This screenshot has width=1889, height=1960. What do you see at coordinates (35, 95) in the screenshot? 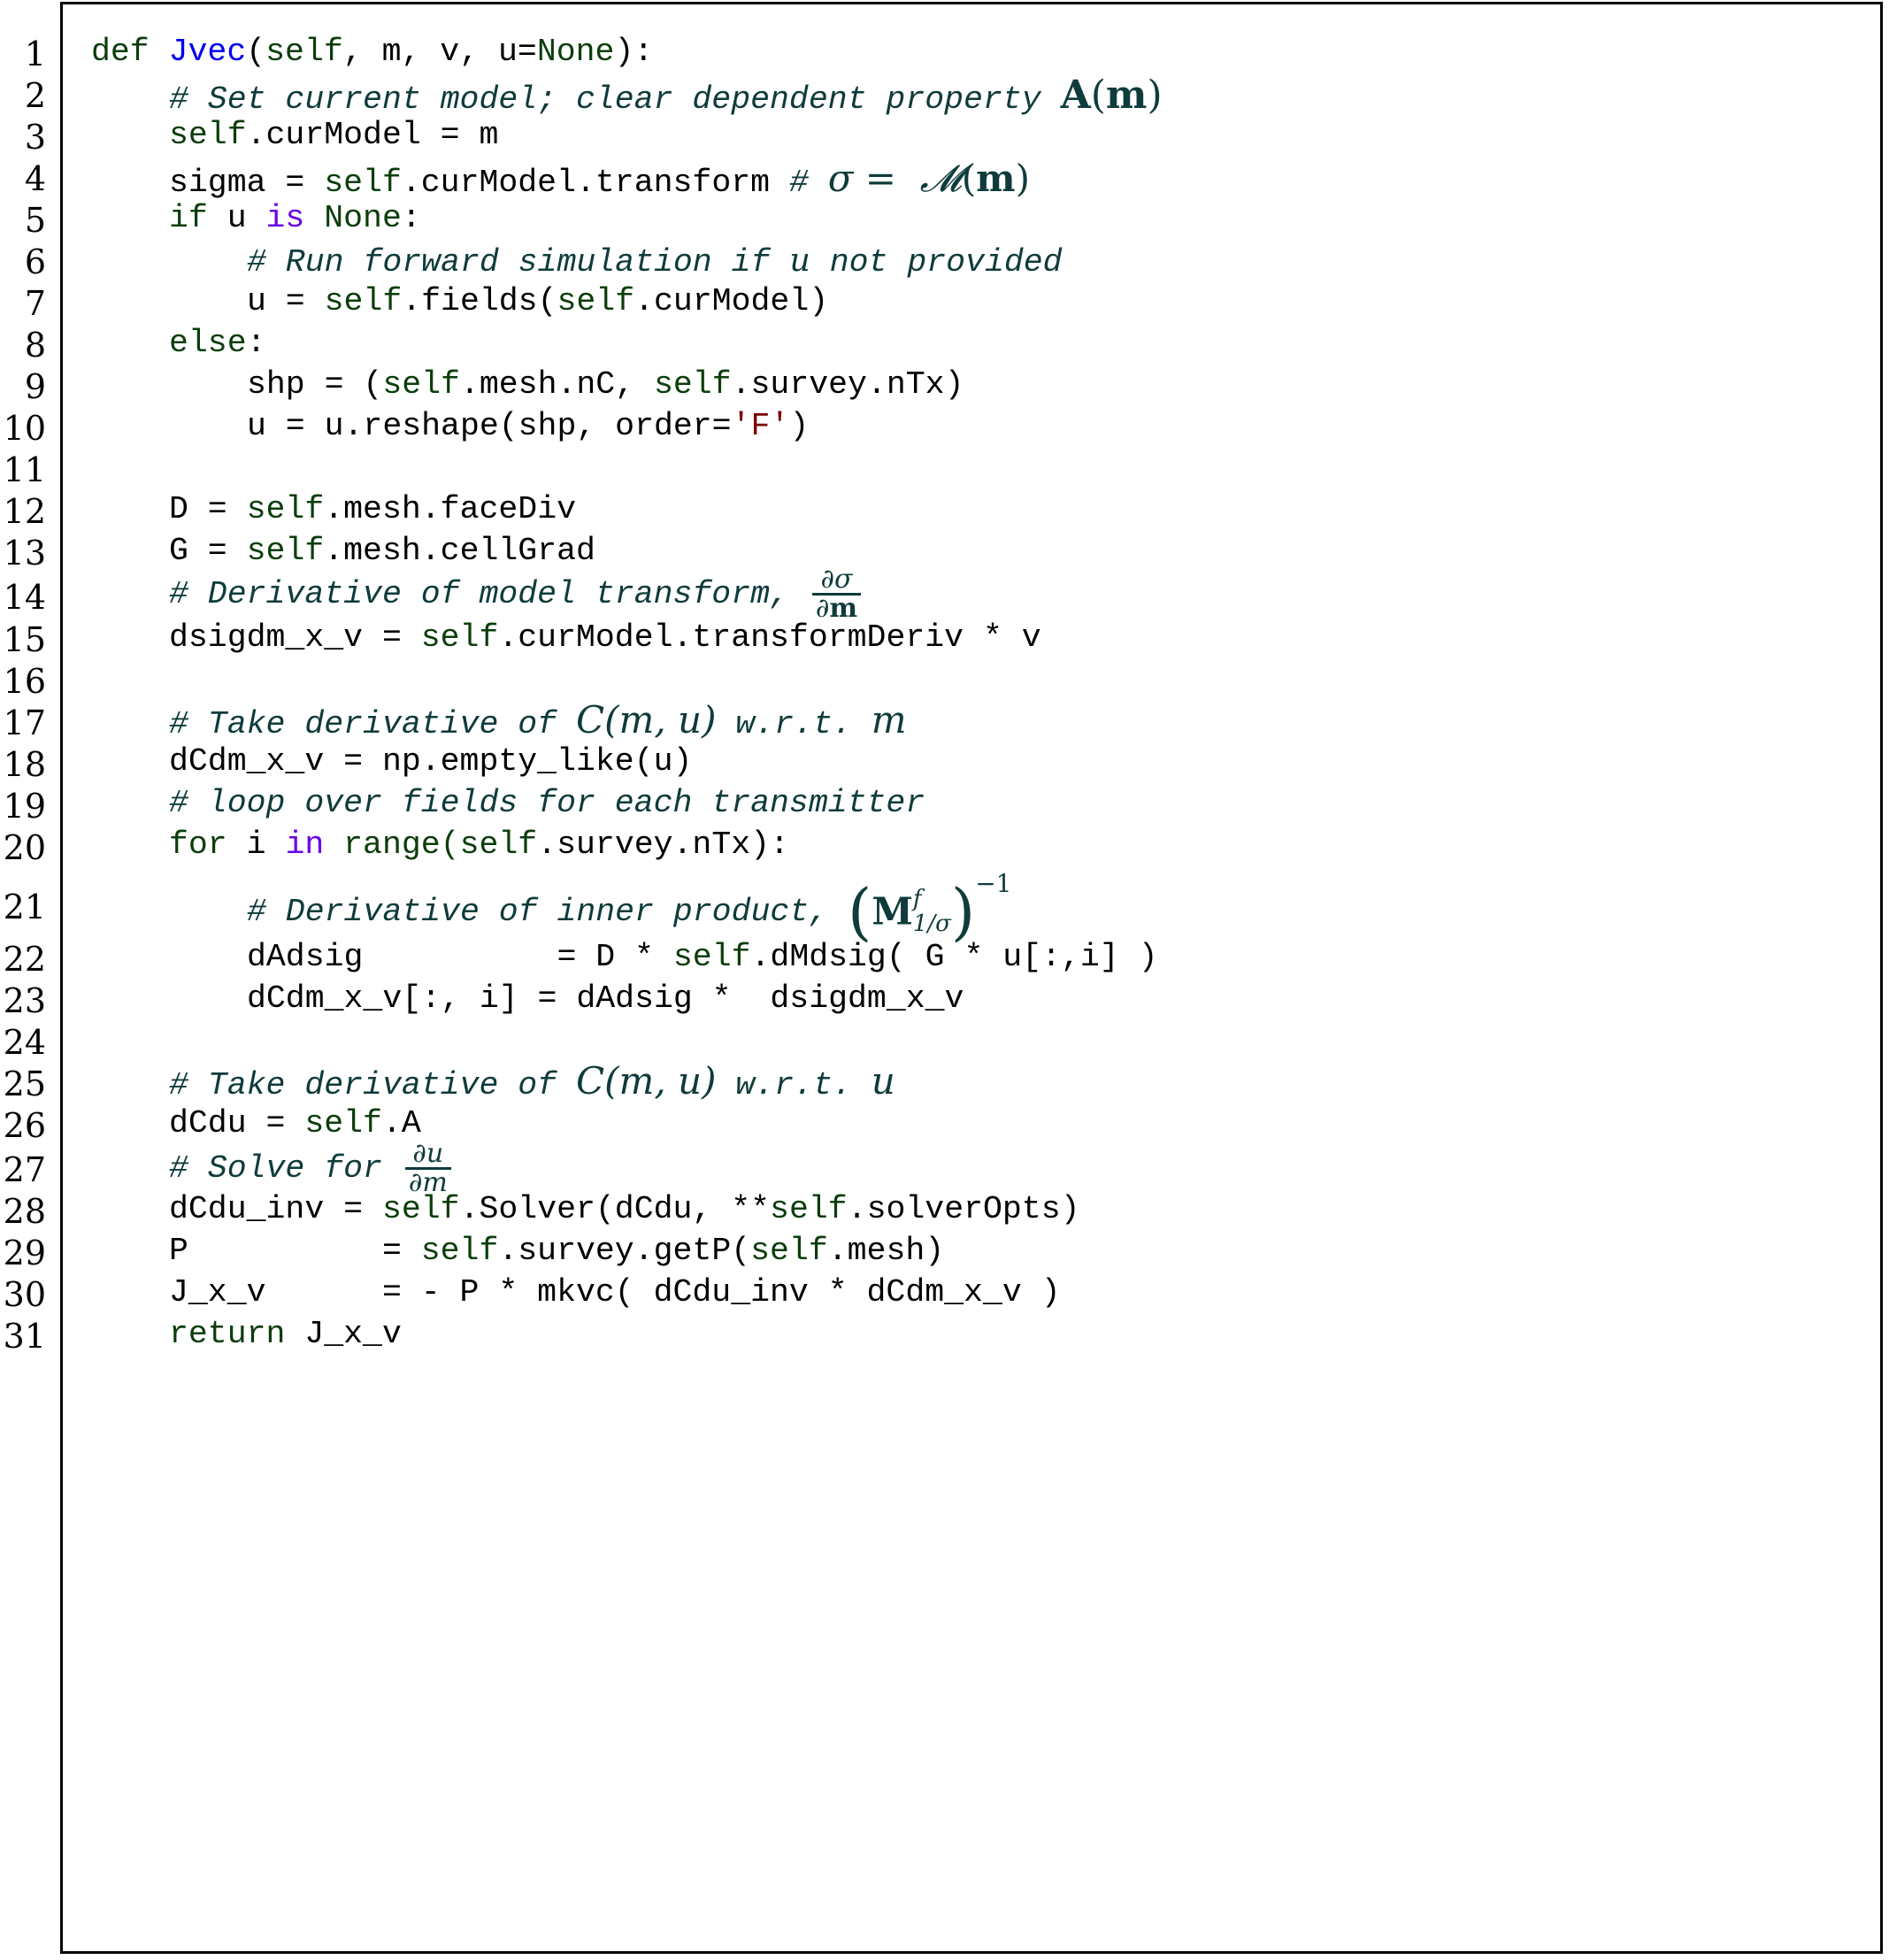
I see `line-number: 2` at bounding box center [35, 95].